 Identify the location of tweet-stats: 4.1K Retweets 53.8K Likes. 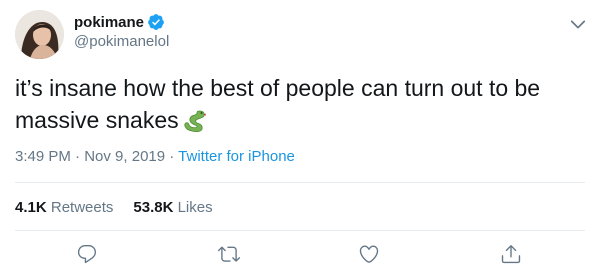
(124, 207).